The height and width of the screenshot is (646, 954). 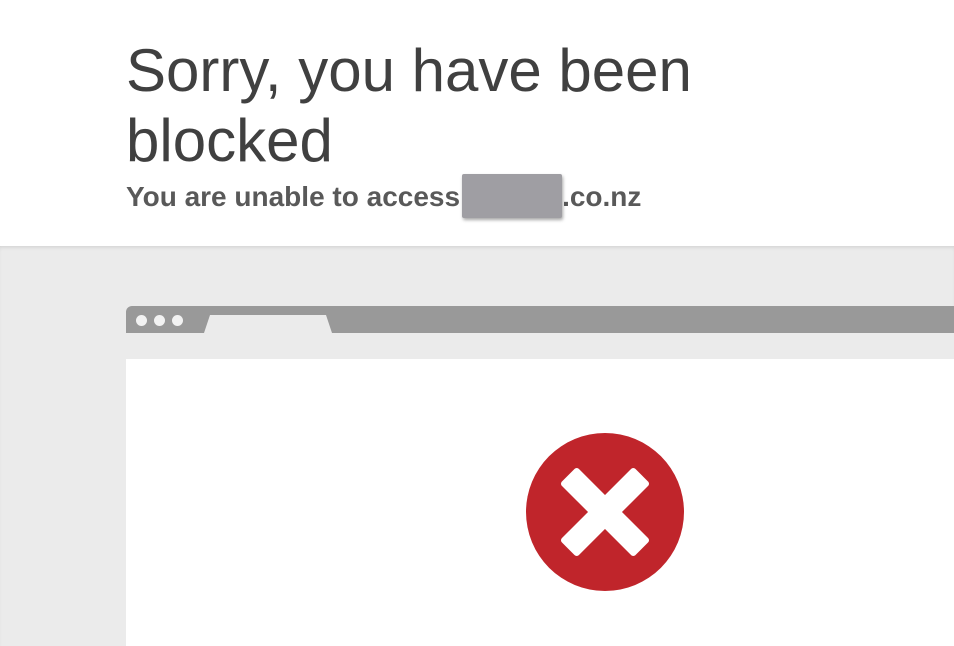 I want to click on browser-address-strip, so click(x=540, y=346).